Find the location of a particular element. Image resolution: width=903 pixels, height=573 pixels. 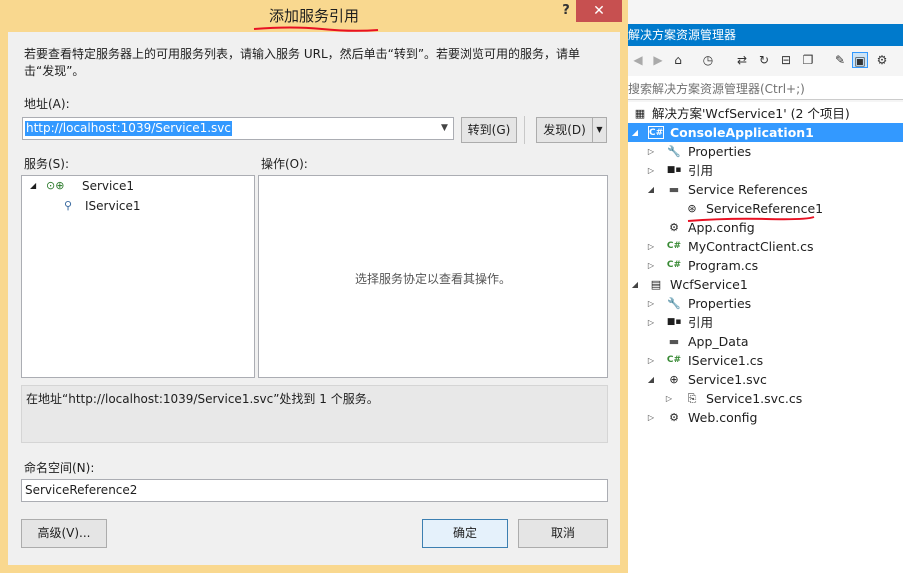

interface-contract-icon: ⚲ is located at coordinates (68, 205).